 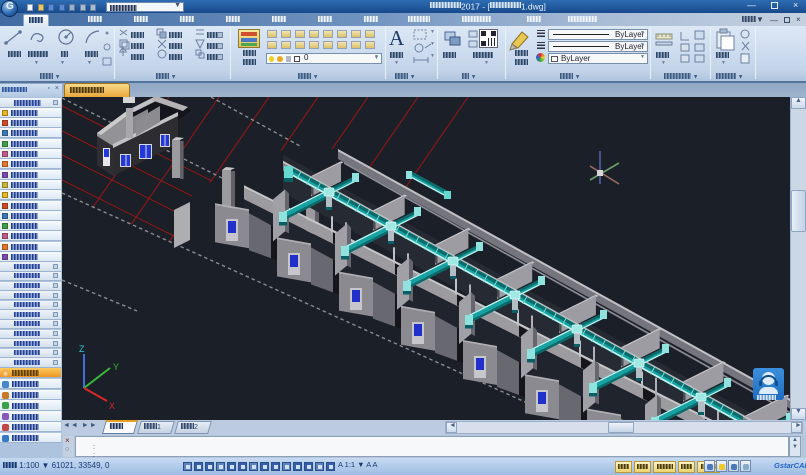 What do you see at coordinates (112, 406) in the screenshot?
I see `svg-text: X` at bounding box center [112, 406].